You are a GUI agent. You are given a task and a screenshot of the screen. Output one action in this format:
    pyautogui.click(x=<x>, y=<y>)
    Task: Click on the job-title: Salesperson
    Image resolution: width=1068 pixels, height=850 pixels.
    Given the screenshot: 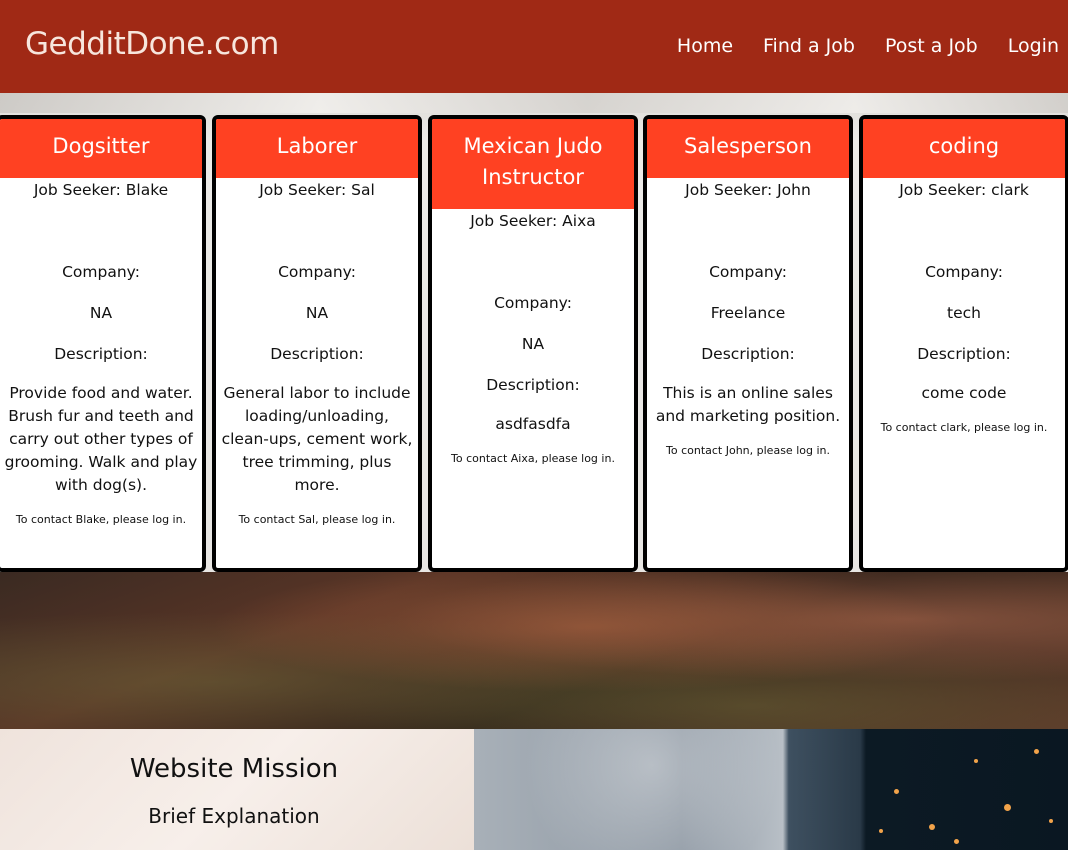 What is the action you would take?
    pyautogui.click(x=748, y=148)
    